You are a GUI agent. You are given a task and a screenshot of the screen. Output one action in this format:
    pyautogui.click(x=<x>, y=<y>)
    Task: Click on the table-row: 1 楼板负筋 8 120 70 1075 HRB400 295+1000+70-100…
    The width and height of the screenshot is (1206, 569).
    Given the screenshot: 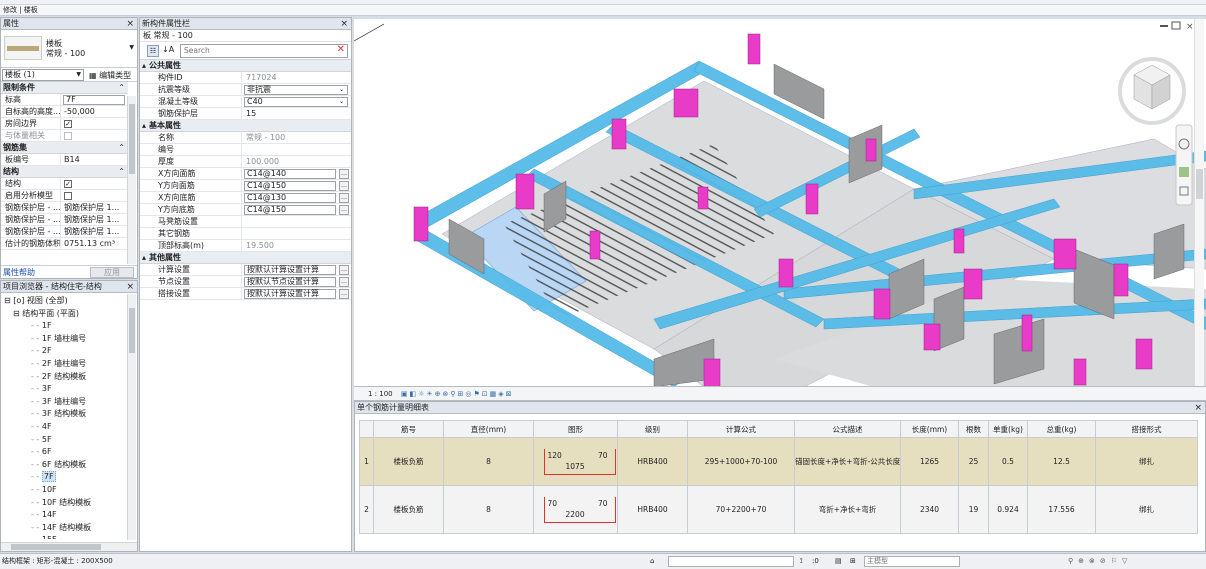 What is the action you would take?
    pyautogui.click(x=778, y=461)
    